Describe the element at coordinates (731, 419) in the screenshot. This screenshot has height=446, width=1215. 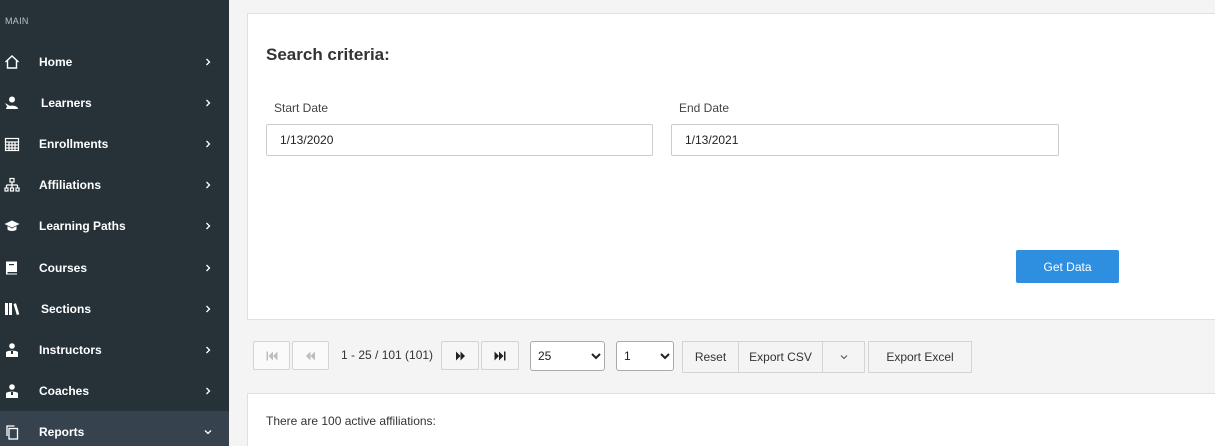
I see `results-panel: There are 100 active affiliations:` at that location.